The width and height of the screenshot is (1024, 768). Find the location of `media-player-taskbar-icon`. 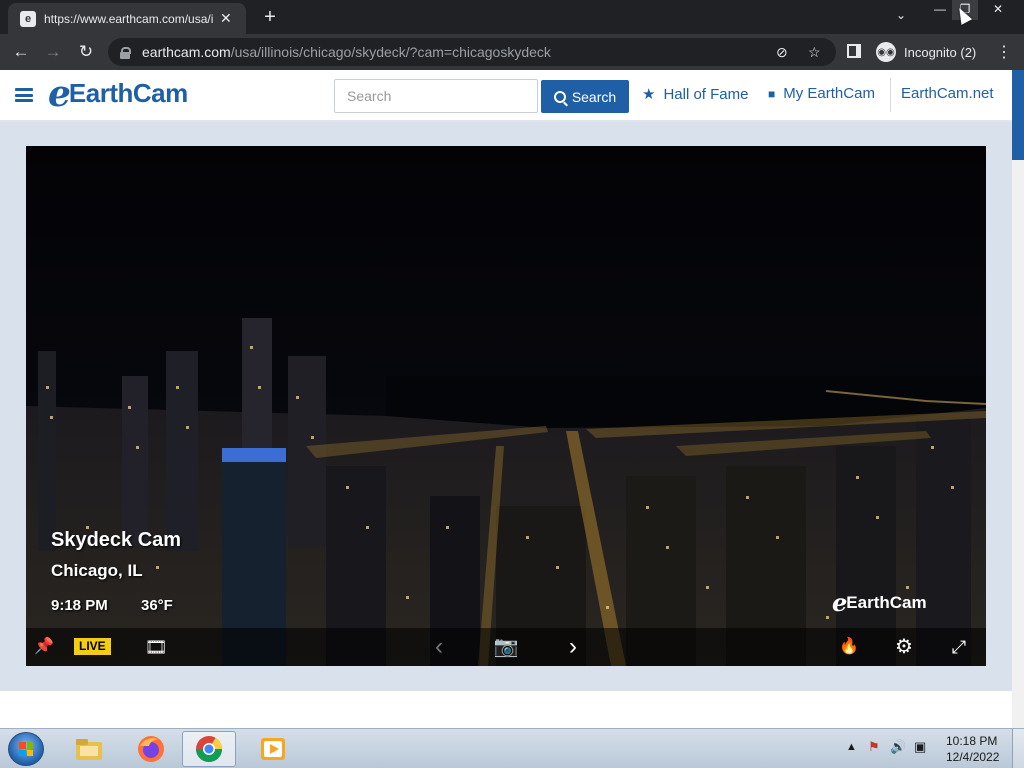

media-player-taskbar-icon is located at coordinates (273, 749).